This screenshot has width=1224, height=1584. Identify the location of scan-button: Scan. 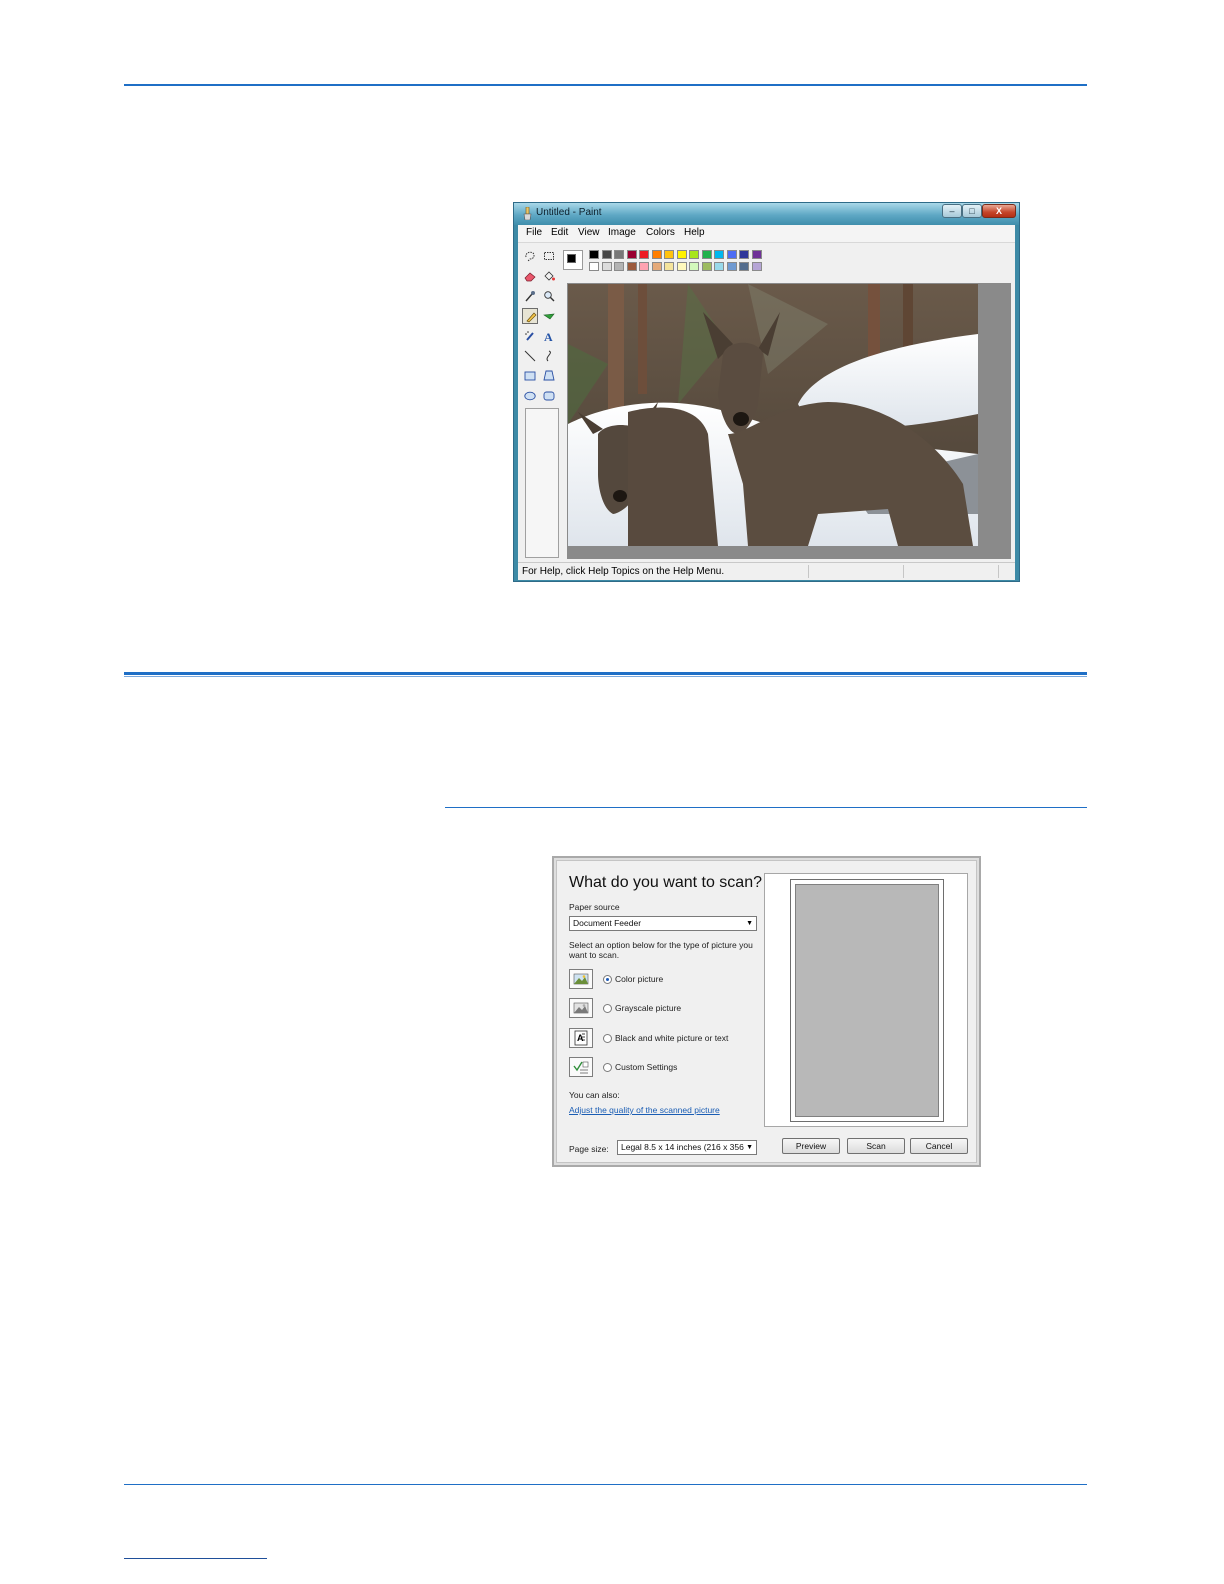
(876, 1146).